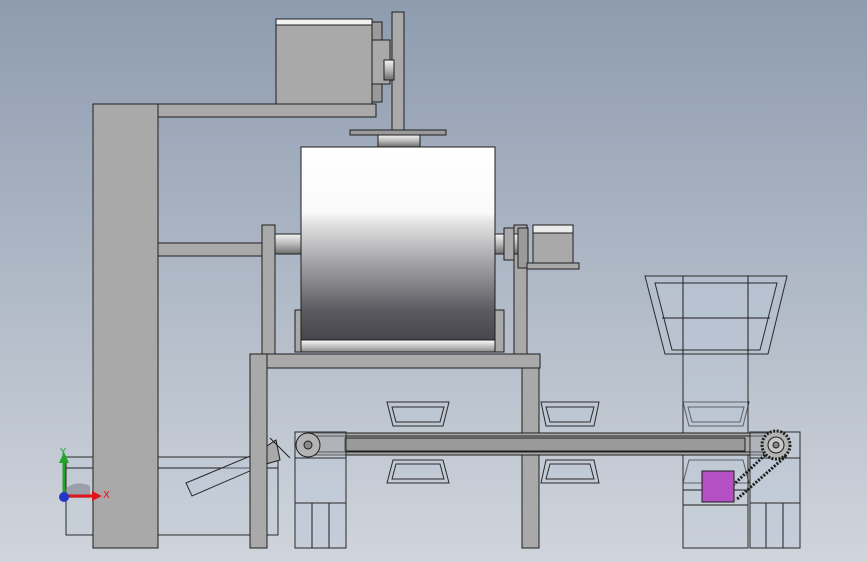 This screenshot has width=867, height=562. I want to click on side-motor, so click(553, 247).